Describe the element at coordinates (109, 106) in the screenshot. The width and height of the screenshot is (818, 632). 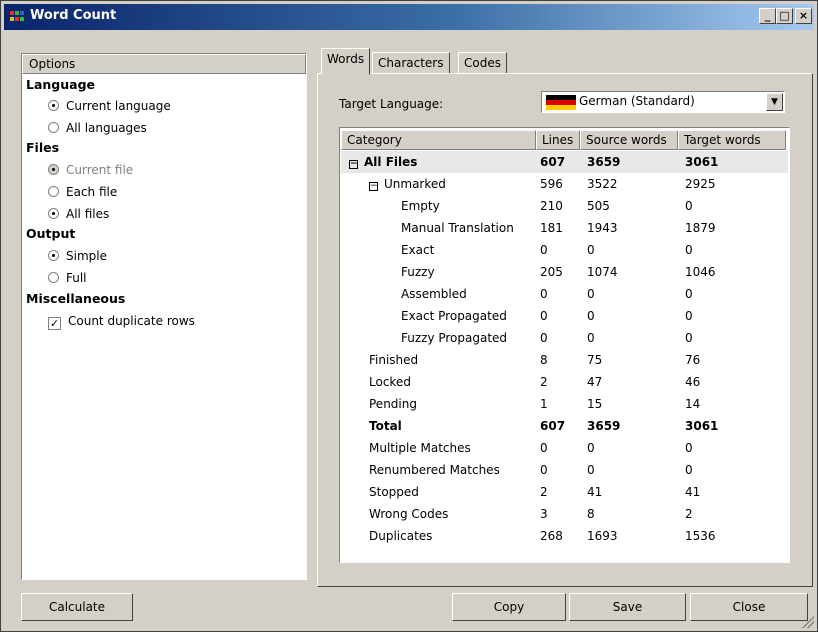
I see `radio-current-language: Current language` at that location.